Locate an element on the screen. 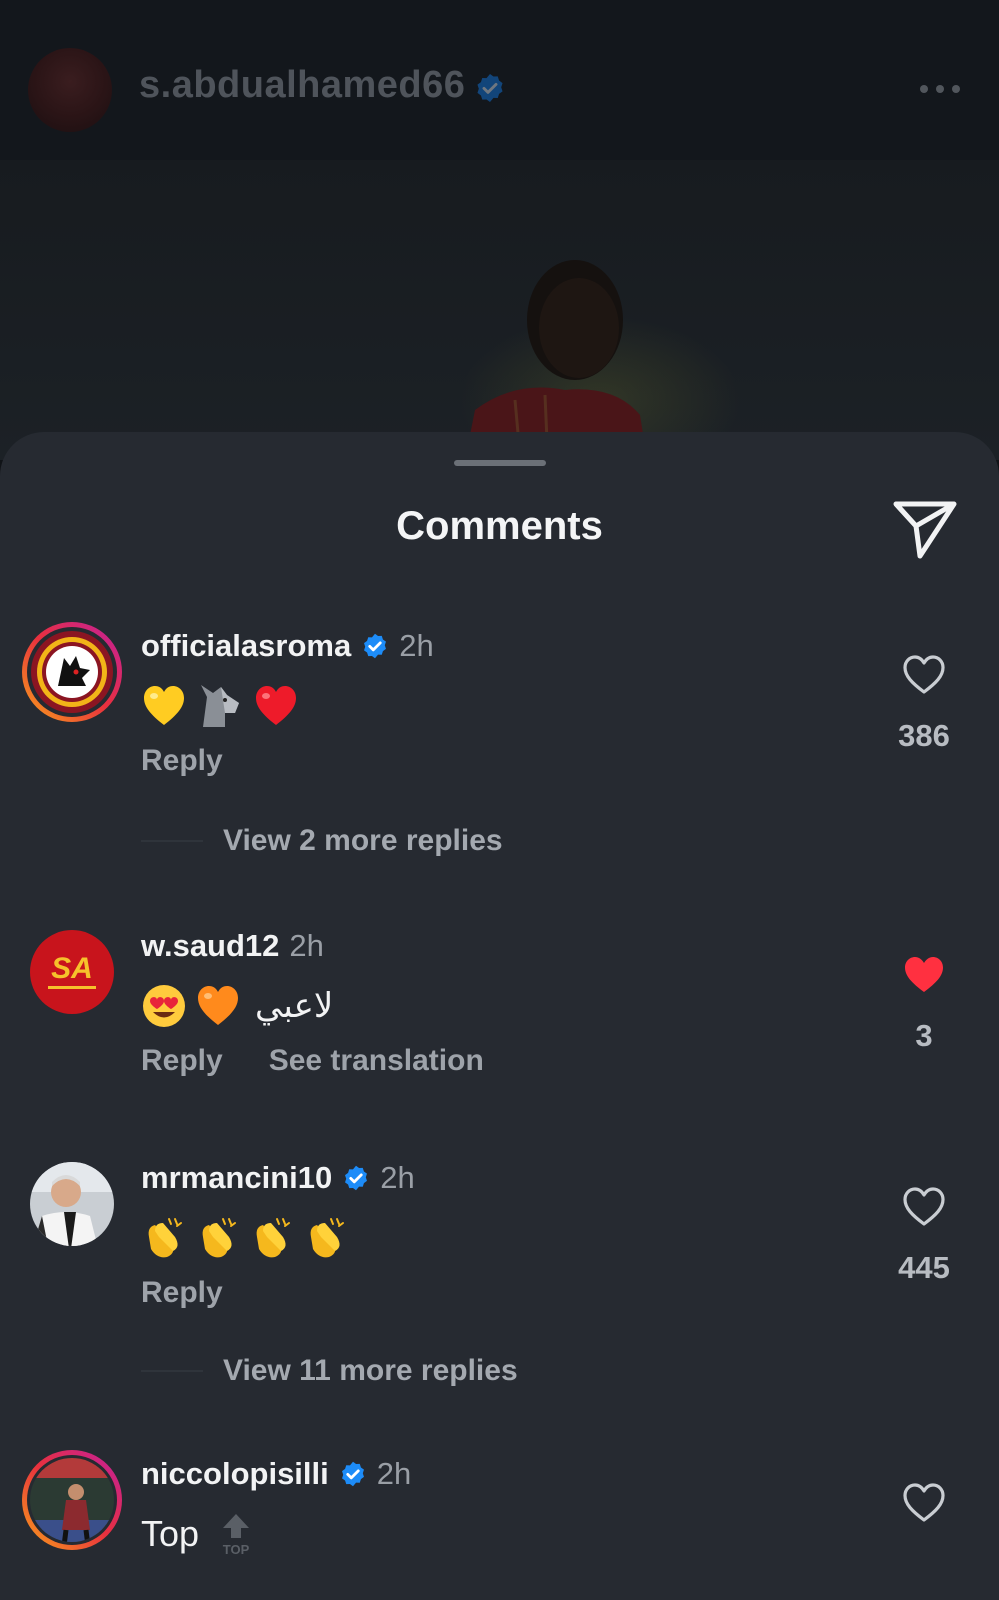 The height and width of the screenshot is (1600, 999). comment-arabic-text: لاعبي is located at coordinates (294, 1006).